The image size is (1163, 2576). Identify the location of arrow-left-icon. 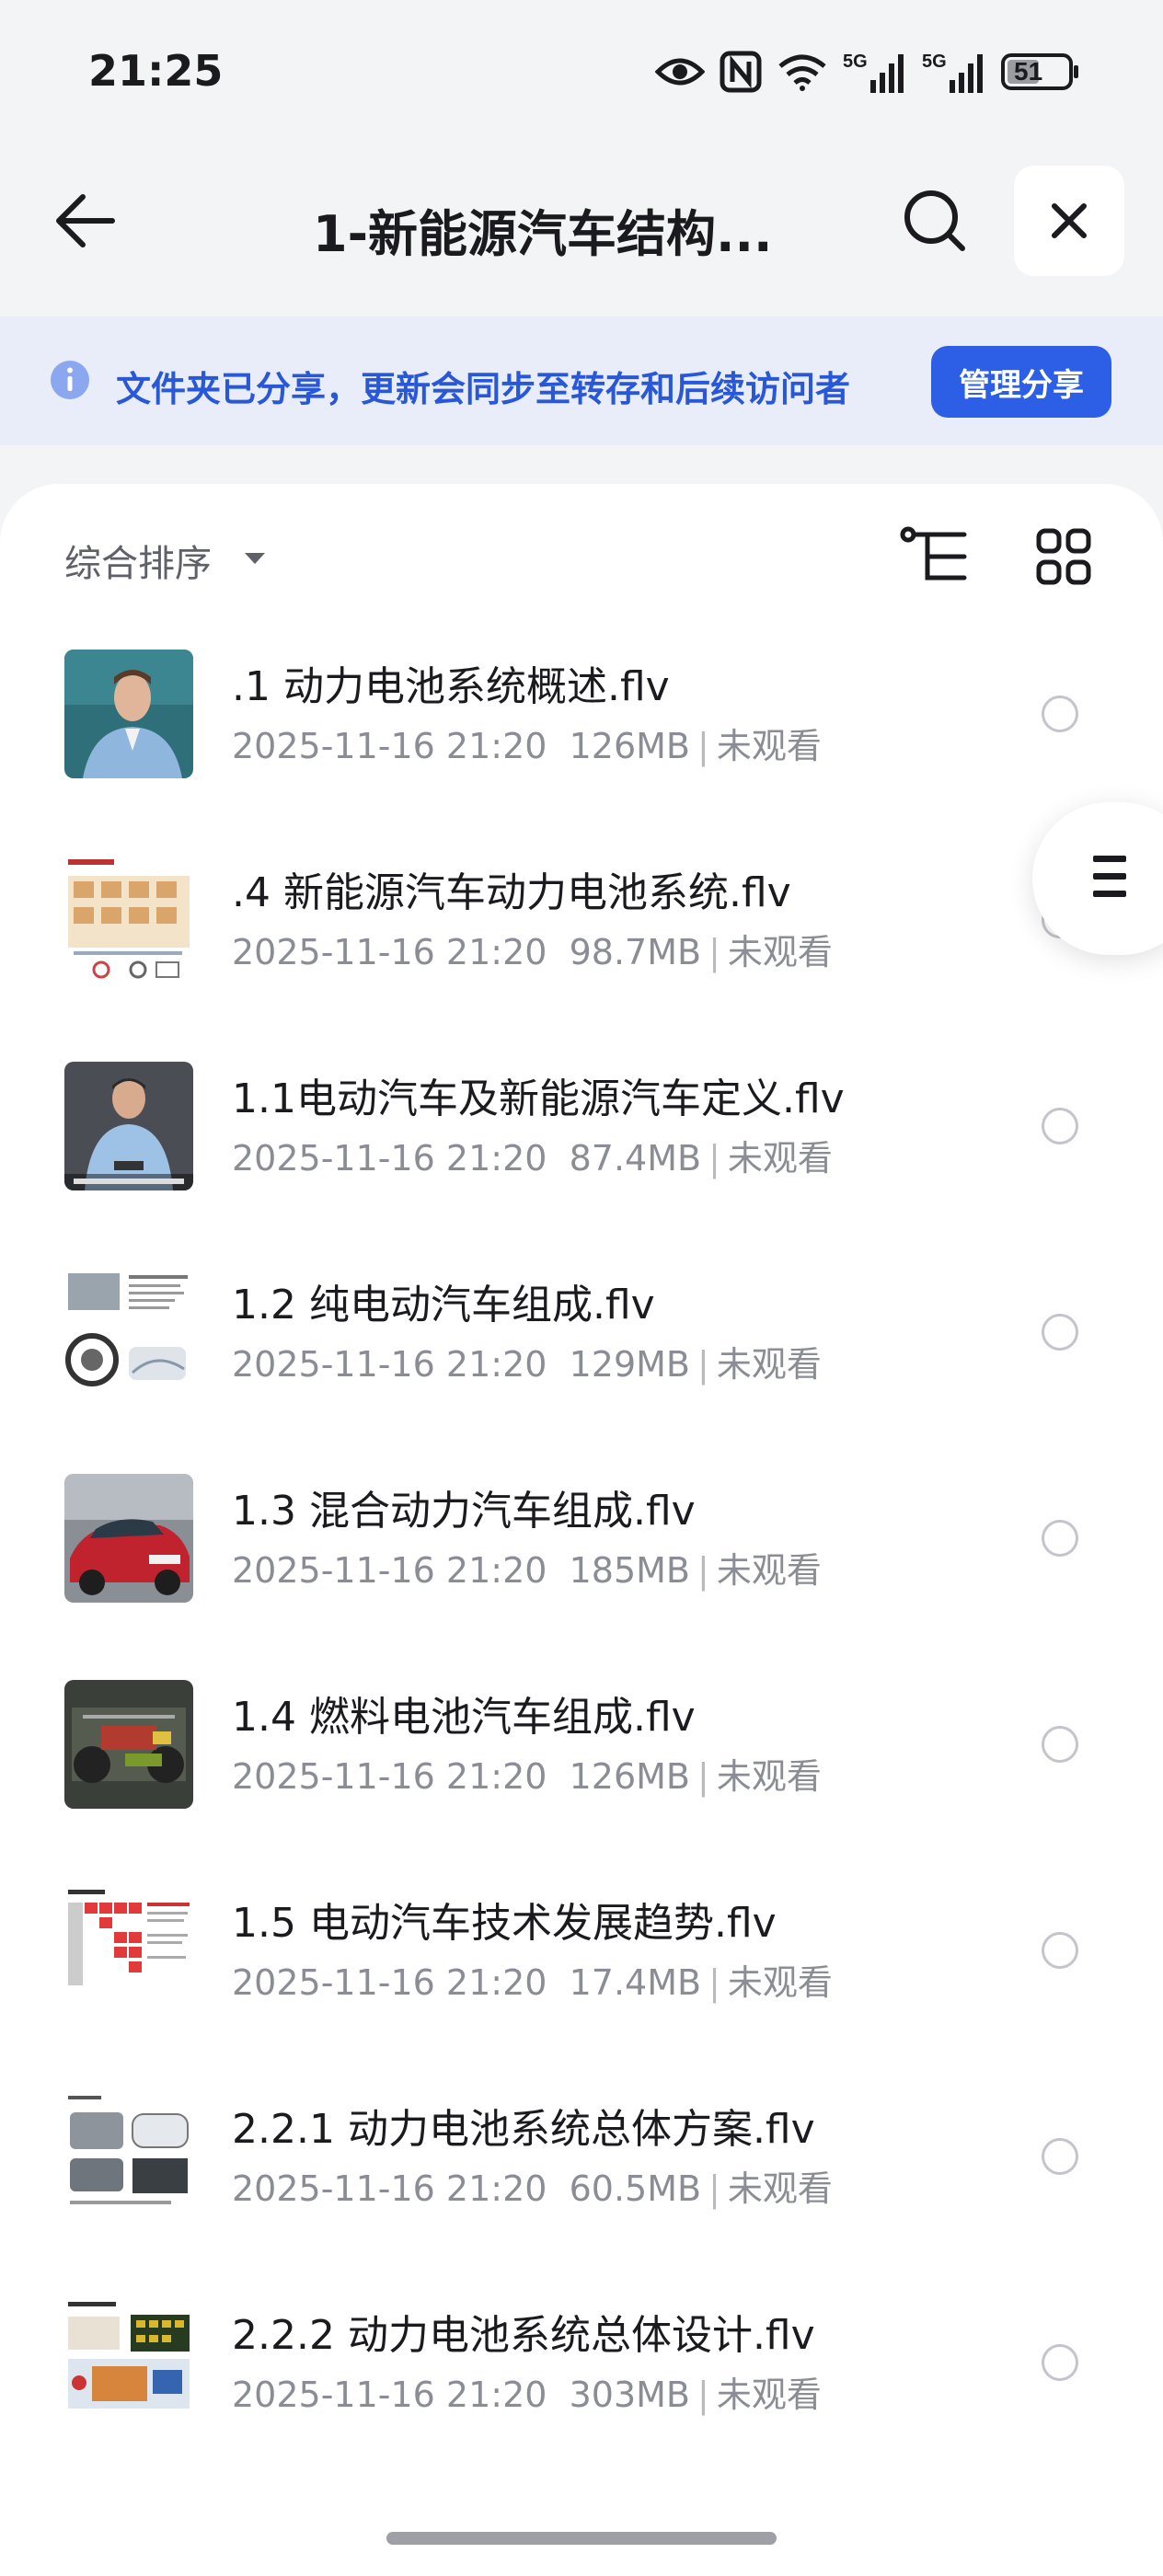
(86, 220).